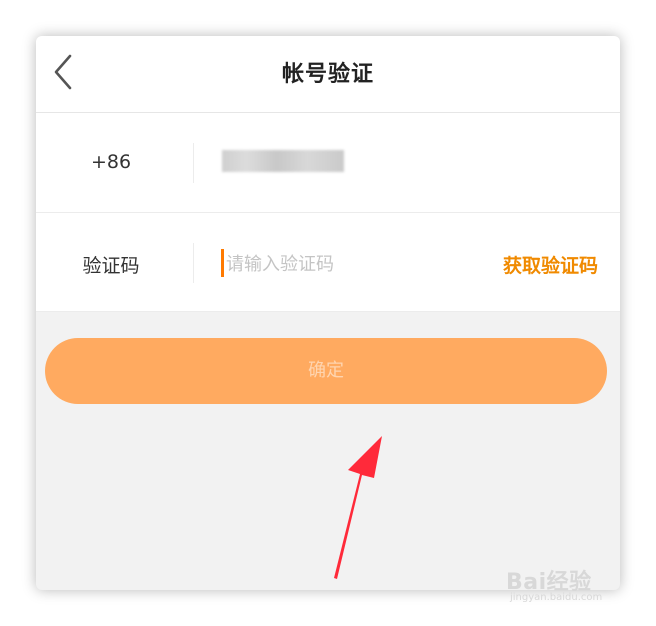 This screenshot has height=626, width=656. Describe the element at coordinates (326, 371) in the screenshot. I see `confirm-button: 确定` at that location.